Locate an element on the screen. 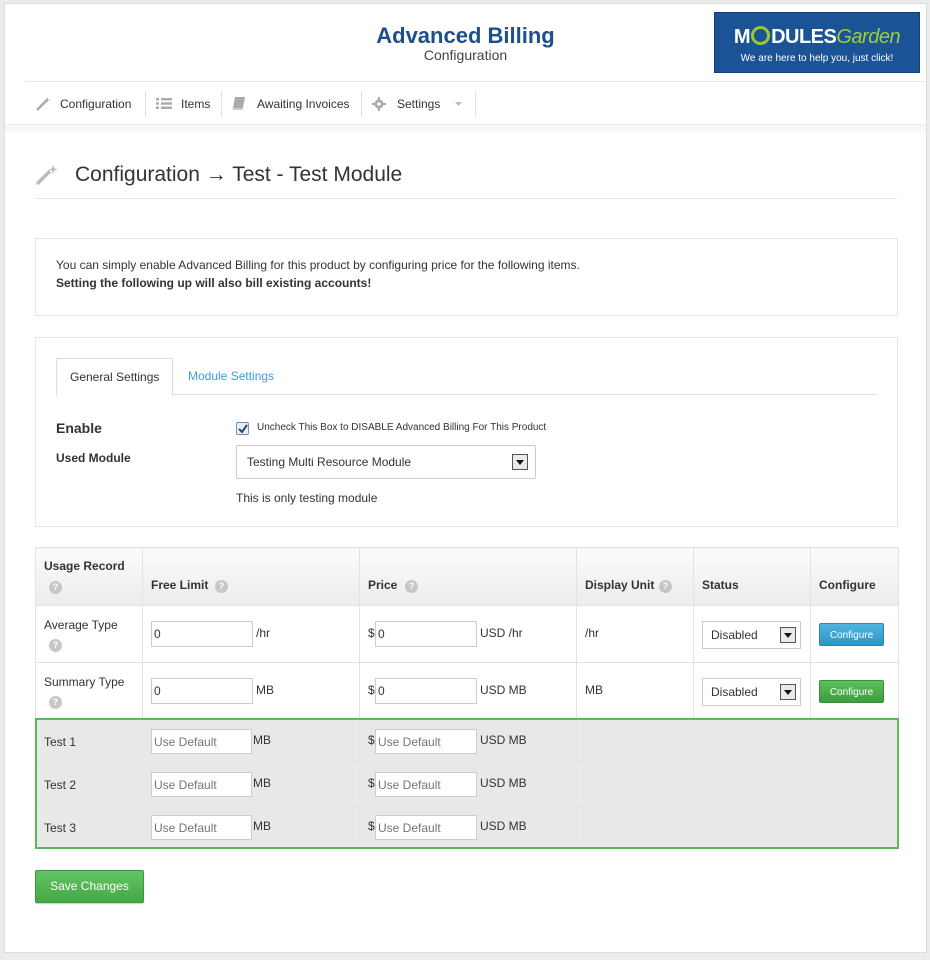 This screenshot has height=960, width=930. used-module-select: Testing Multi Resource Module is located at coordinates (386, 462).